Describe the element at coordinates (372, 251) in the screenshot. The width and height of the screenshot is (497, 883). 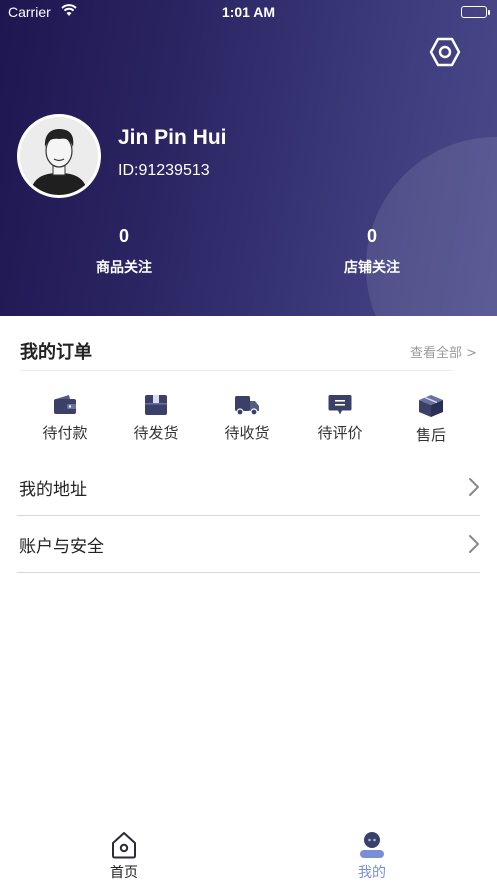
I see `followed-shops-stat: 0 店铺关注` at that location.